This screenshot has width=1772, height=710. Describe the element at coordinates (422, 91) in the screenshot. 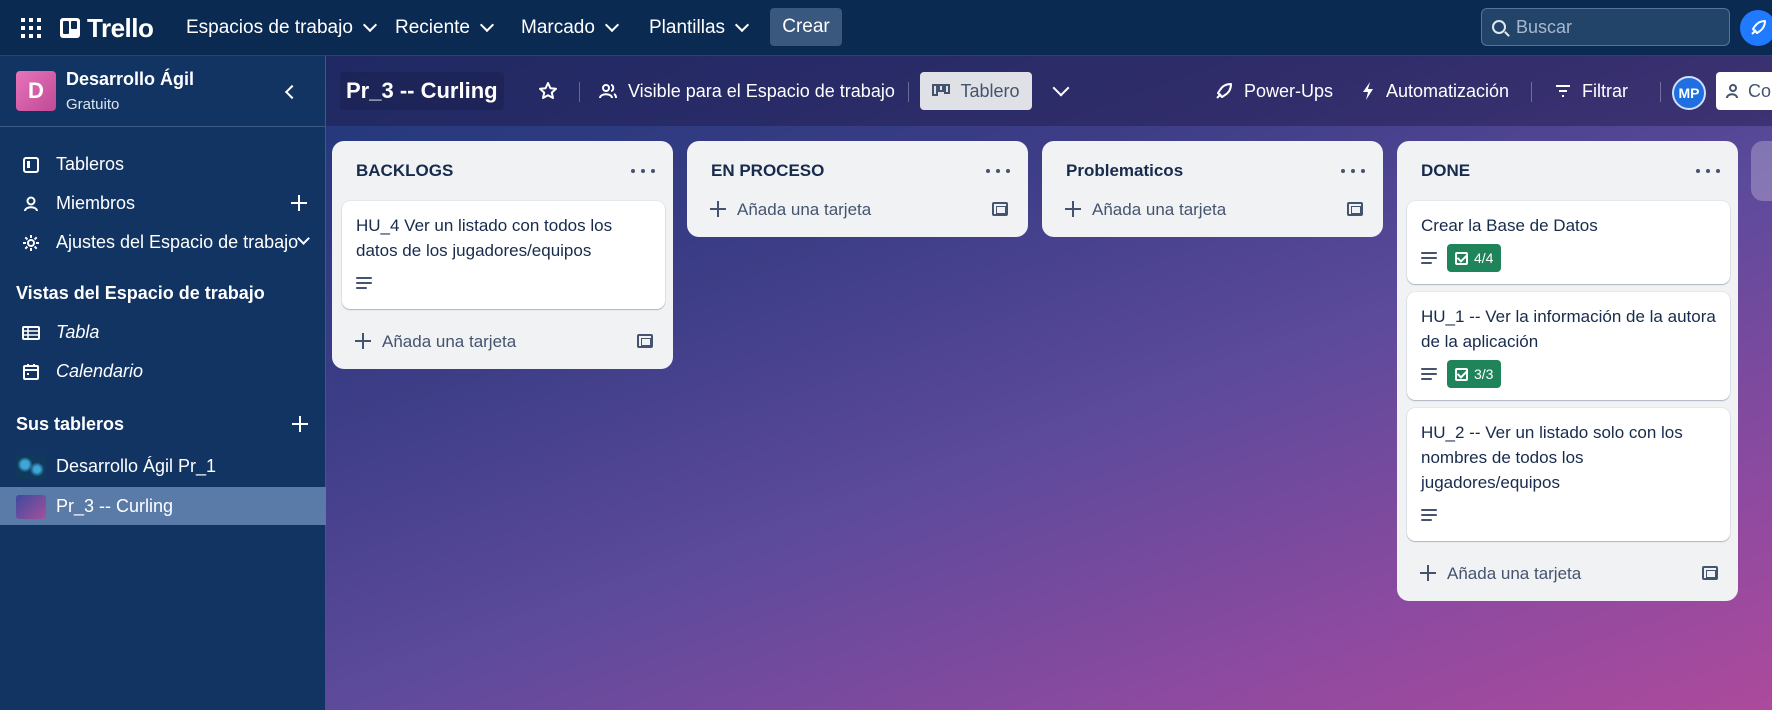

I see `board-title: Pr_3 -- Curling` at that location.